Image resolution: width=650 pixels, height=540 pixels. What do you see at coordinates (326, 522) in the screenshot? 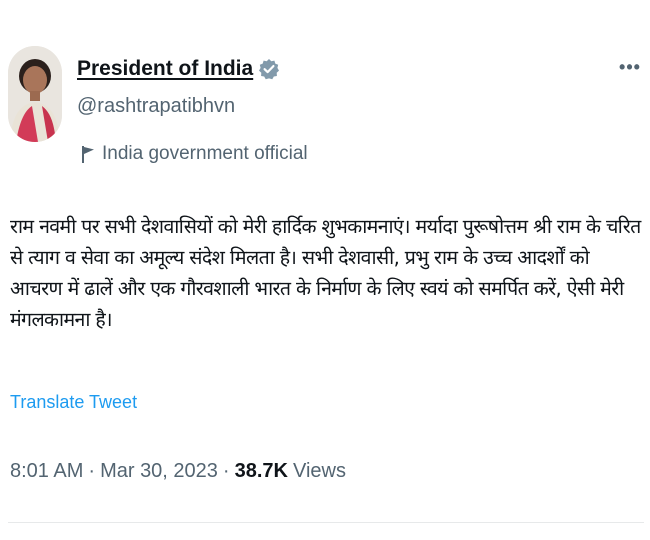
I see `divider` at bounding box center [326, 522].